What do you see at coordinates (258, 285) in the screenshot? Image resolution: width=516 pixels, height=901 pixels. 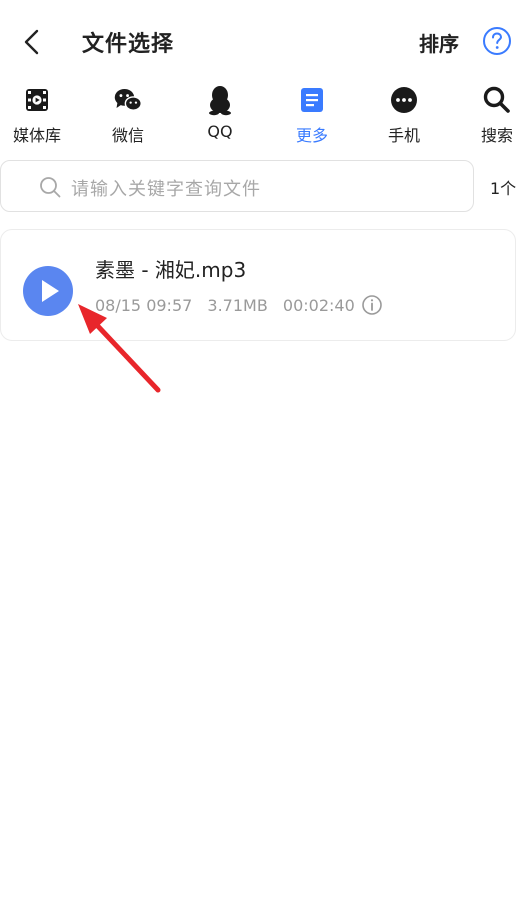 I see `list-item: 素墨 - 湘妃.mp3 08/15 09:57 3.71MB 00:02:40` at bounding box center [258, 285].